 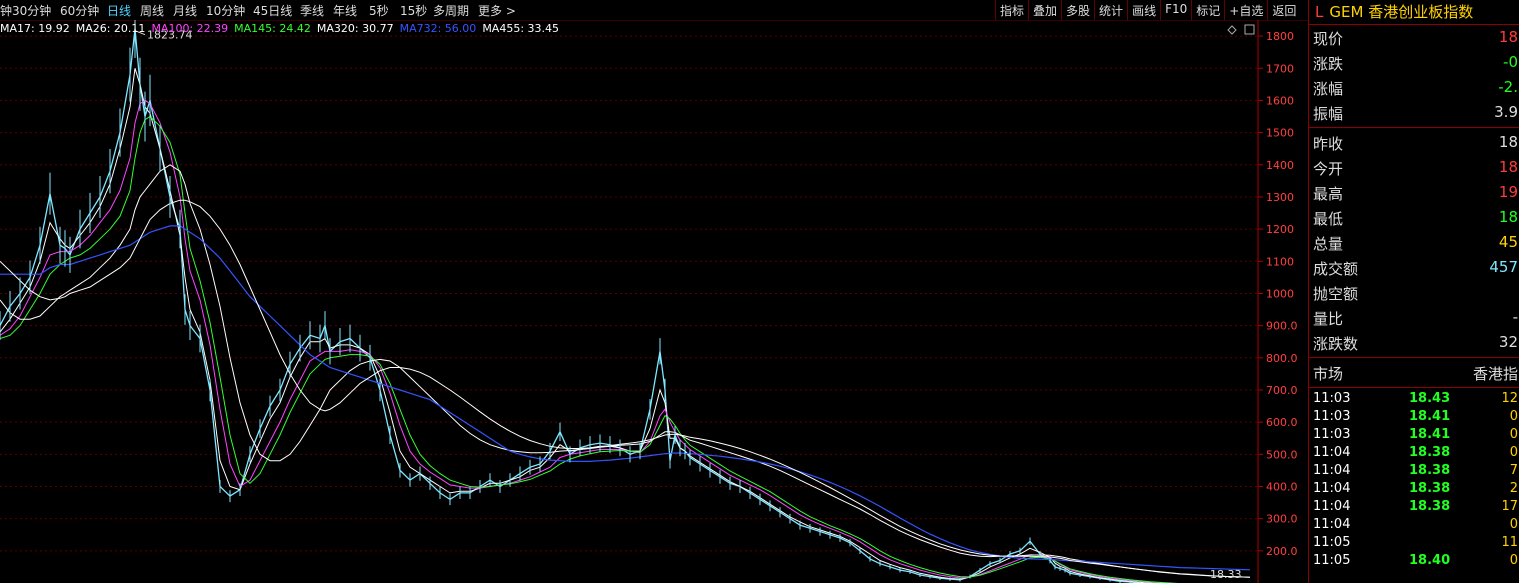 What do you see at coordinates (1077, 10) in the screenshot?
I see `tool-button: 多股` at bounding box center [1077, 10].